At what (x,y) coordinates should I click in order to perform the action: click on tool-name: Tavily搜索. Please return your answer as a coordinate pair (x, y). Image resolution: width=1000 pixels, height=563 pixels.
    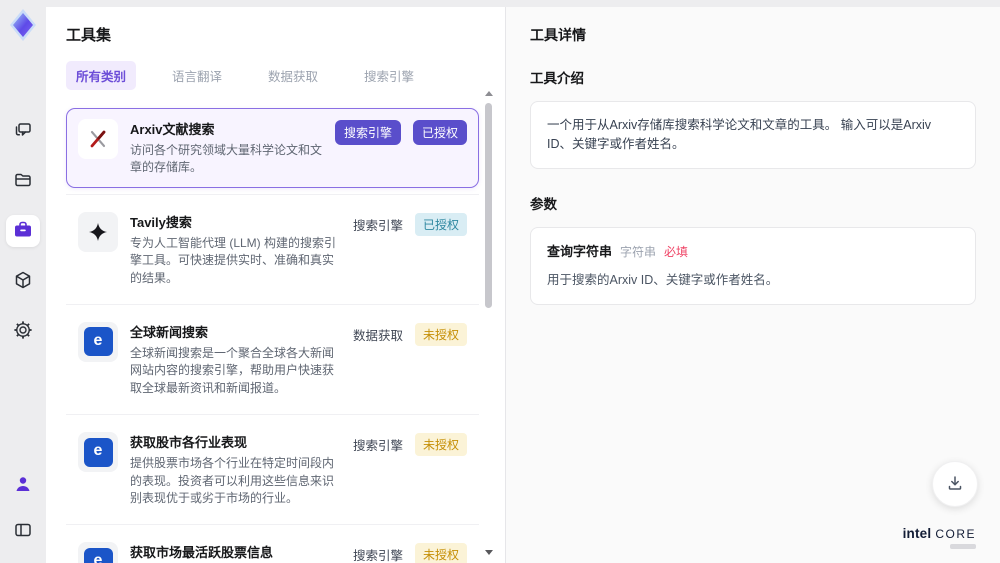
    Looking at the image, I should click on (161, 222).